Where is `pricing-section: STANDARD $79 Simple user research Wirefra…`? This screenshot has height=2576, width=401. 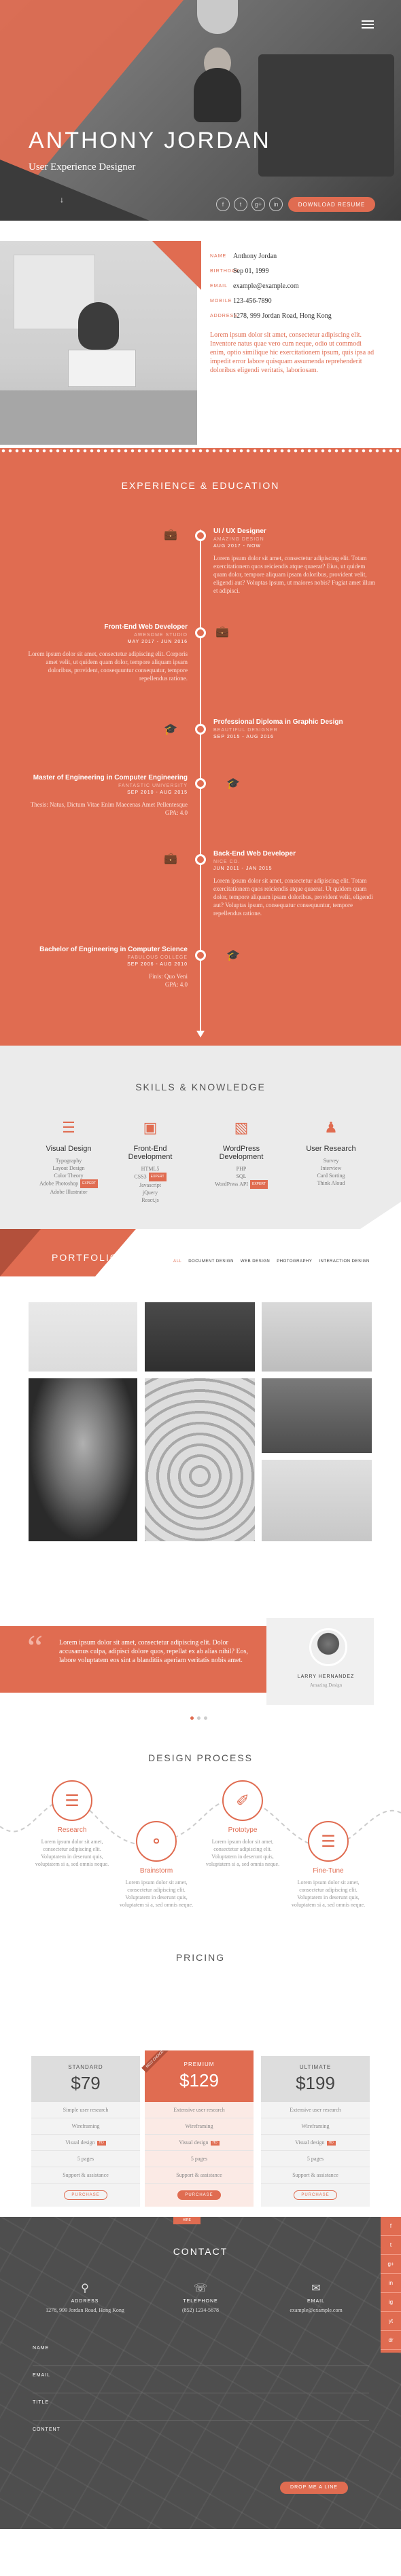 pricing-section: STANDARD $79 Simple user research Wirefra… is located at coordinates (201, 2133).